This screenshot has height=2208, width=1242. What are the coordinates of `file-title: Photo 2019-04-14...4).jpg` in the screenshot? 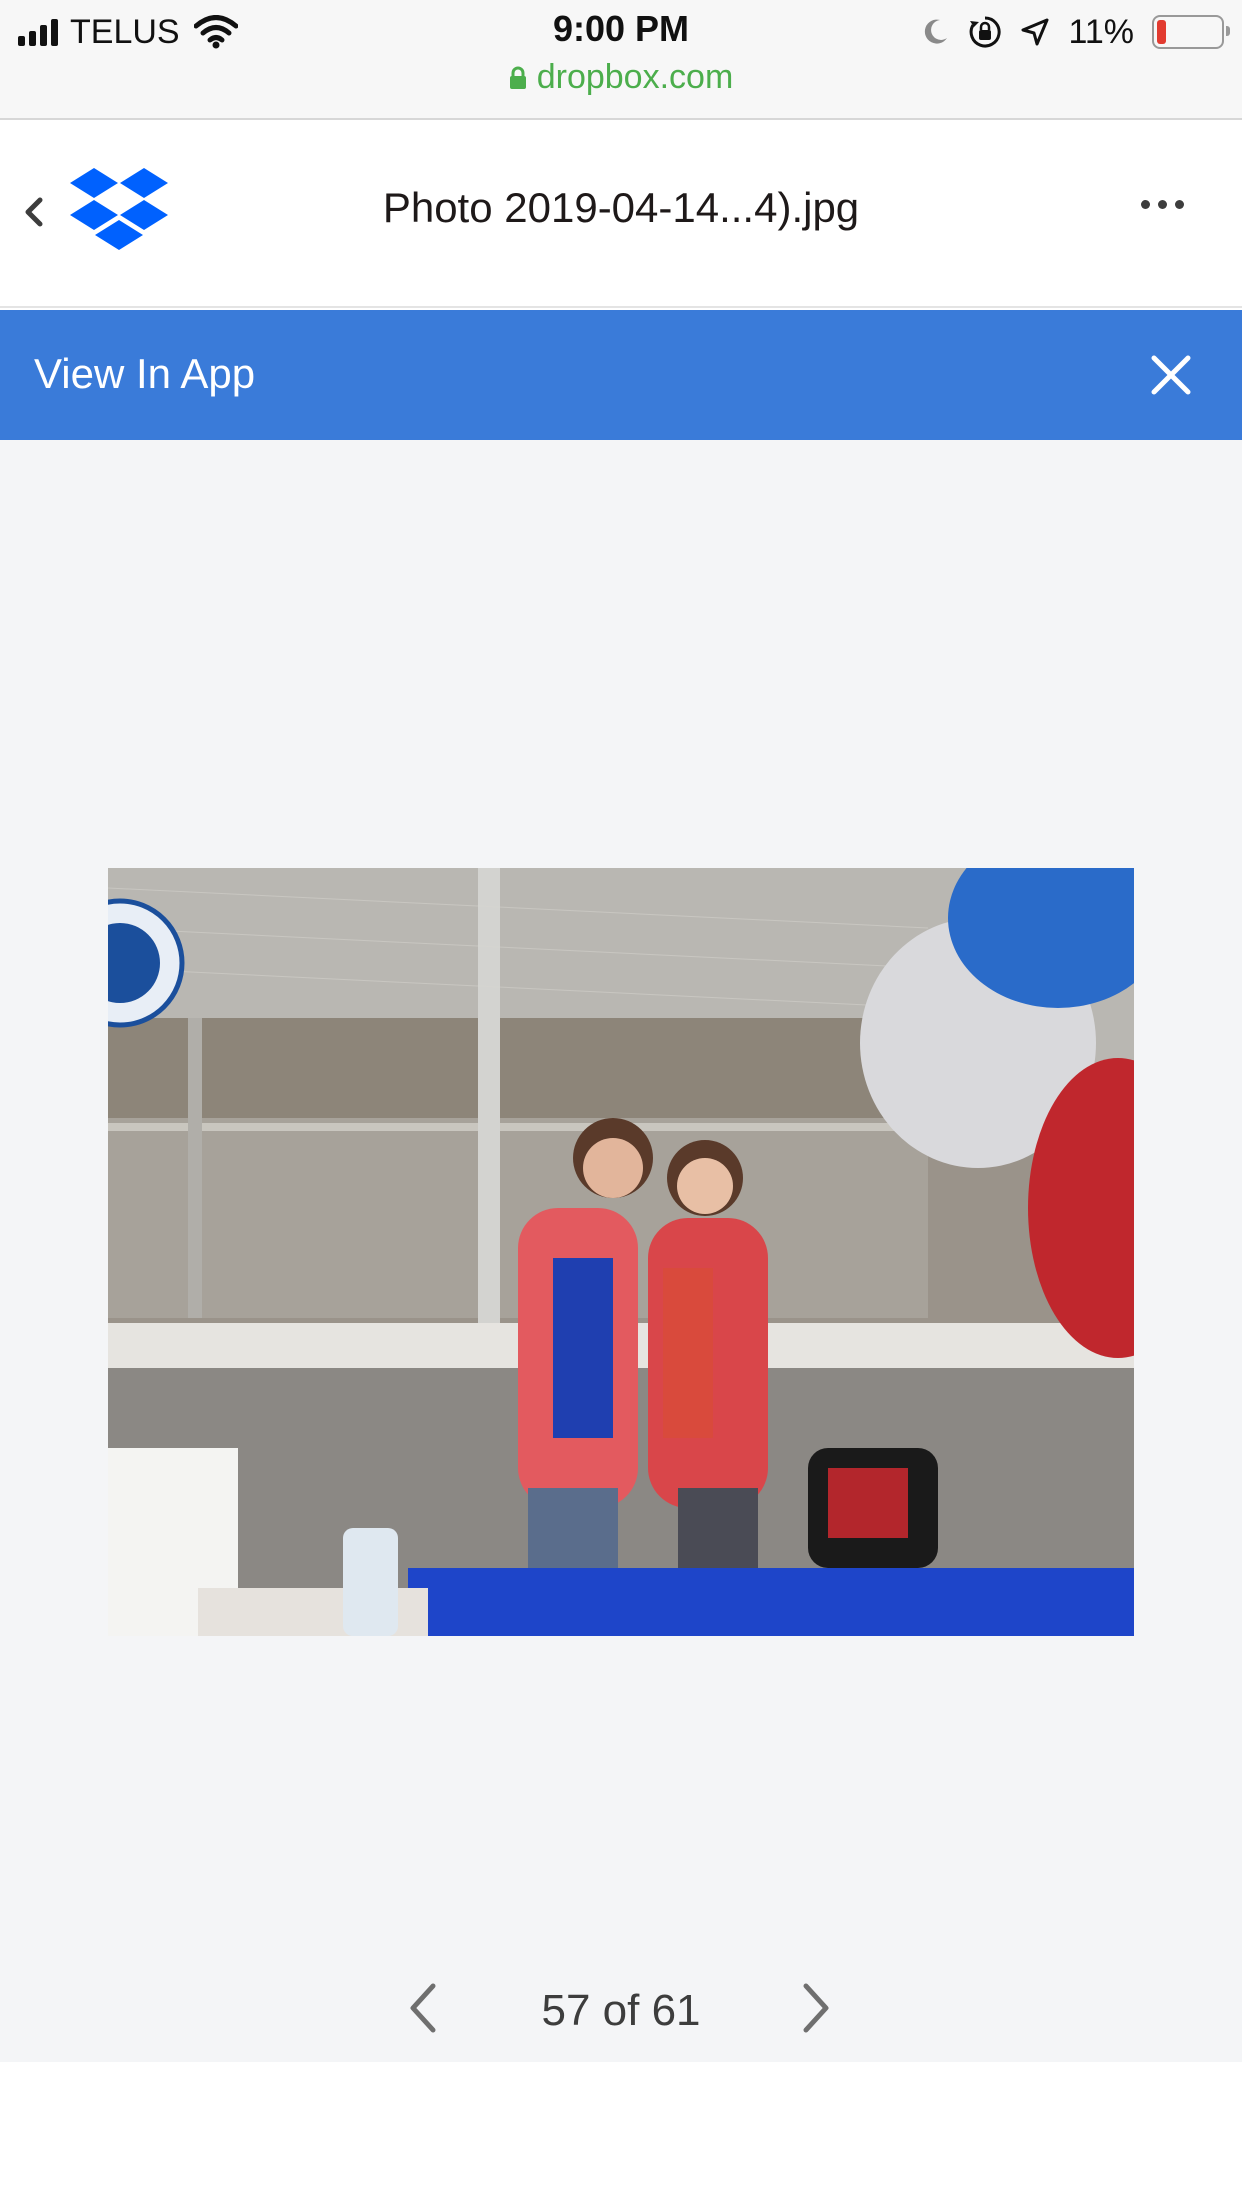 It's located at (621, 207).